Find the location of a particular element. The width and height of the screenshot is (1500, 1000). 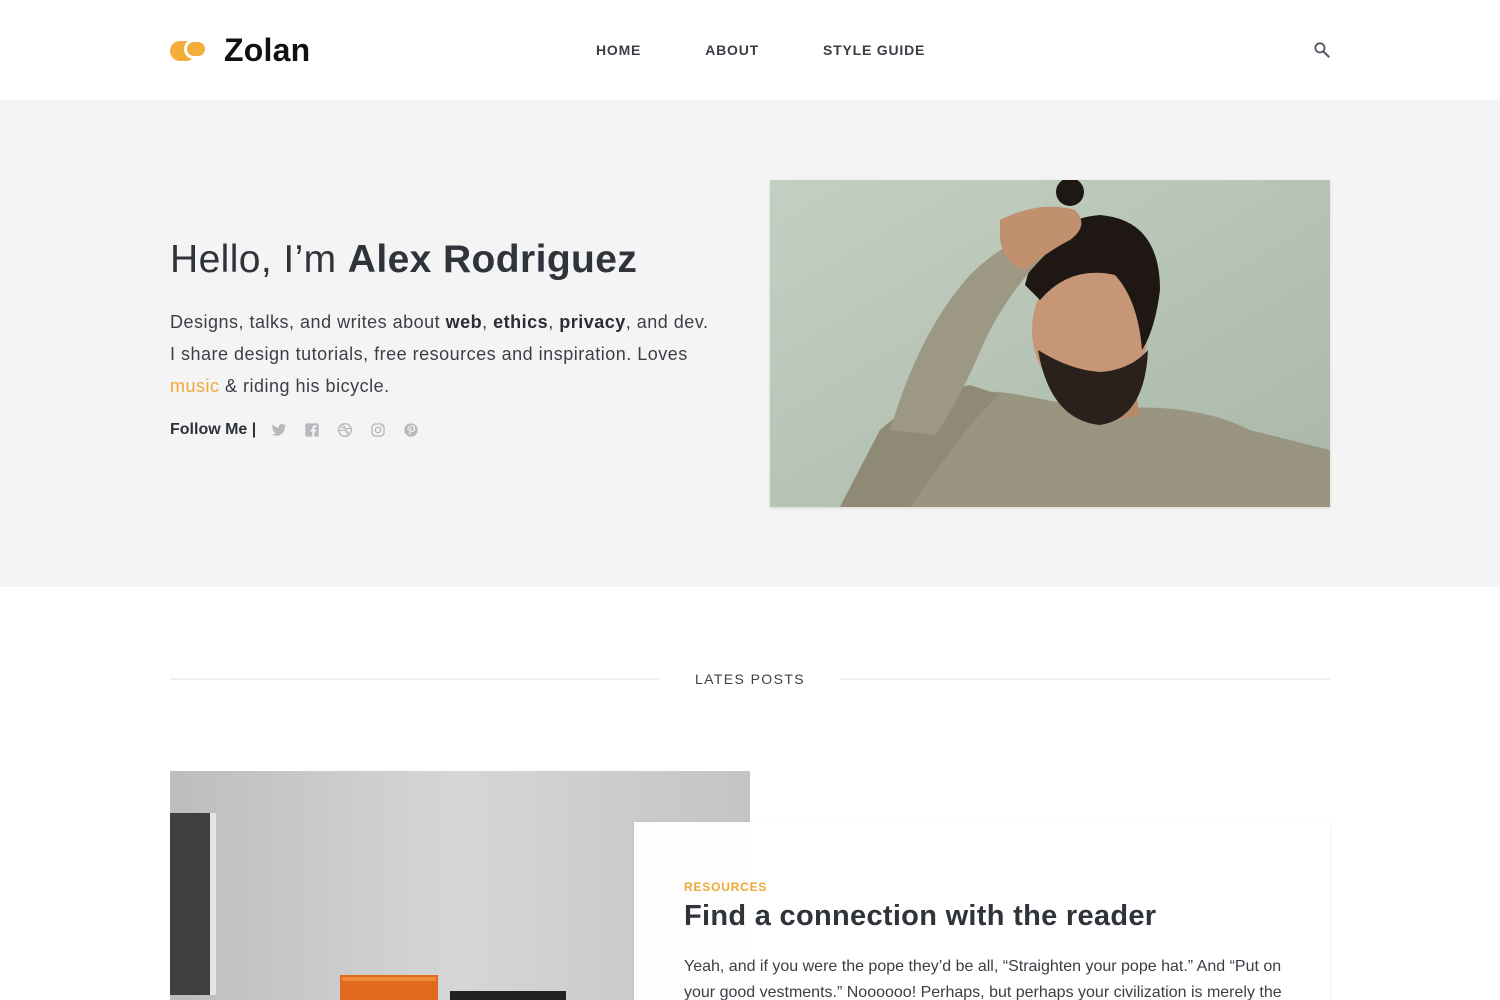

hero-name: Alex Rodriguez is located at coordinates (492, 259).